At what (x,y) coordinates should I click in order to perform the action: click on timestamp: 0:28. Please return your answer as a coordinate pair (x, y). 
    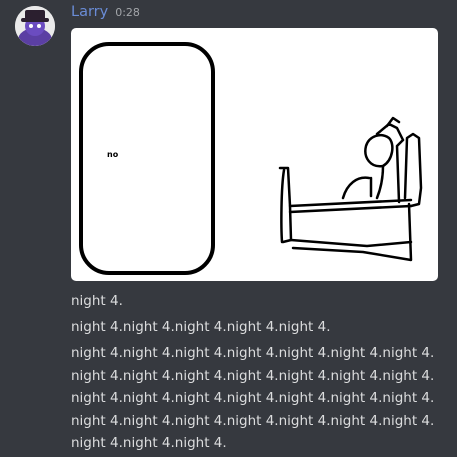
    Looking at the image, I should click on (127, 12).